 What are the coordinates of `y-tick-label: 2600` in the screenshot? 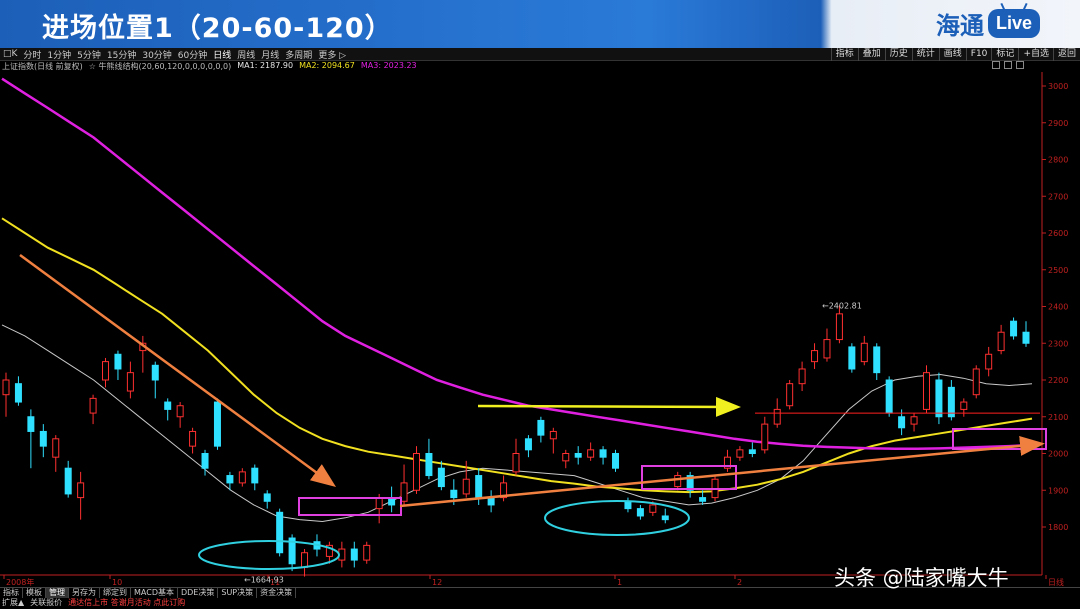 It's located at (1058, 233).